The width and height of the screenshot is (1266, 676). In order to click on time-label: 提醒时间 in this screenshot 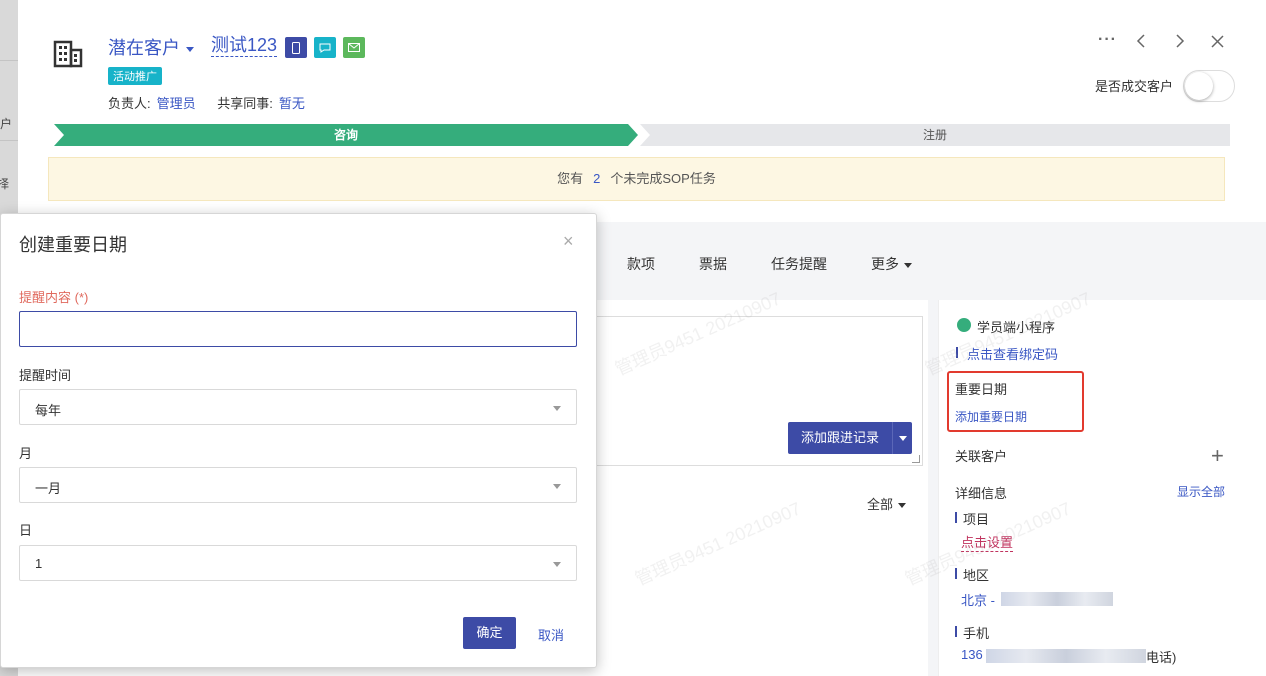, I will do `click(45, 375)`.